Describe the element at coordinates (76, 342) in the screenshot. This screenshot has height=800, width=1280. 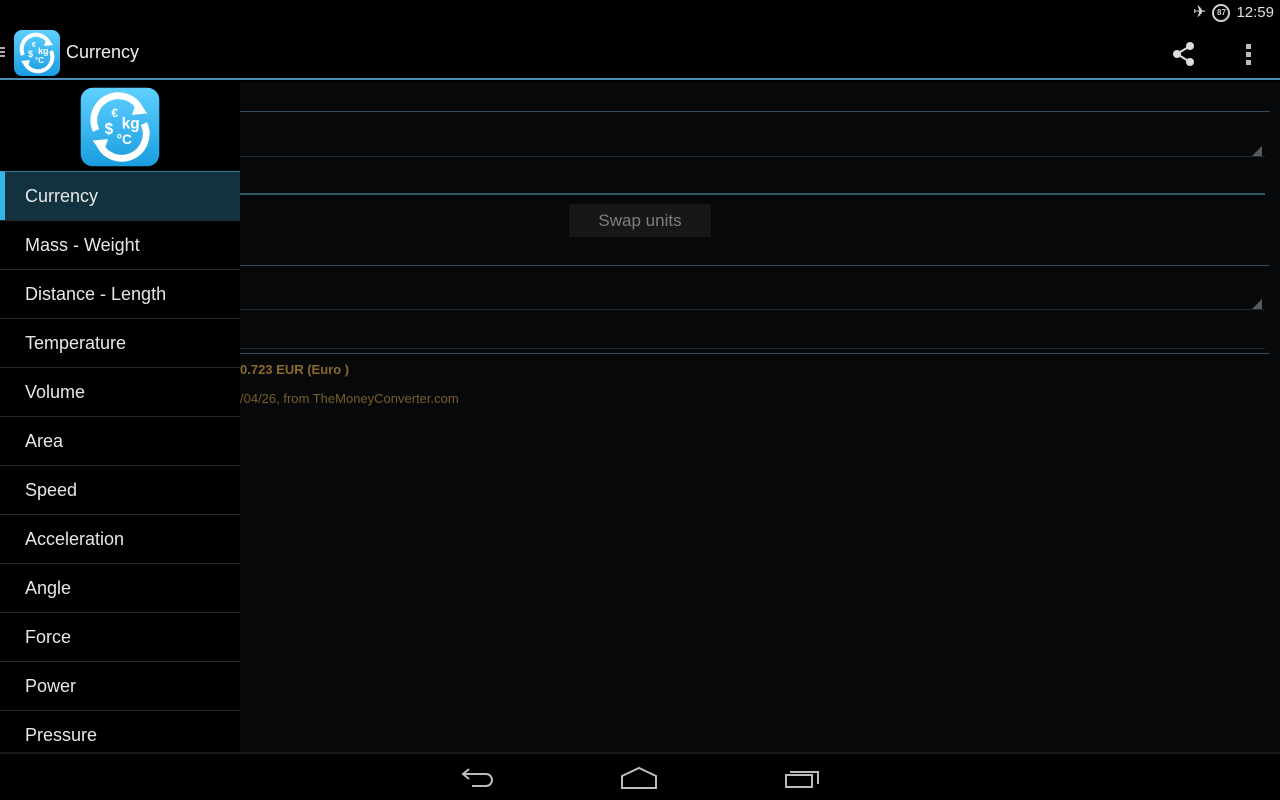
I see `drawer-item-label: Temperature` at that location.